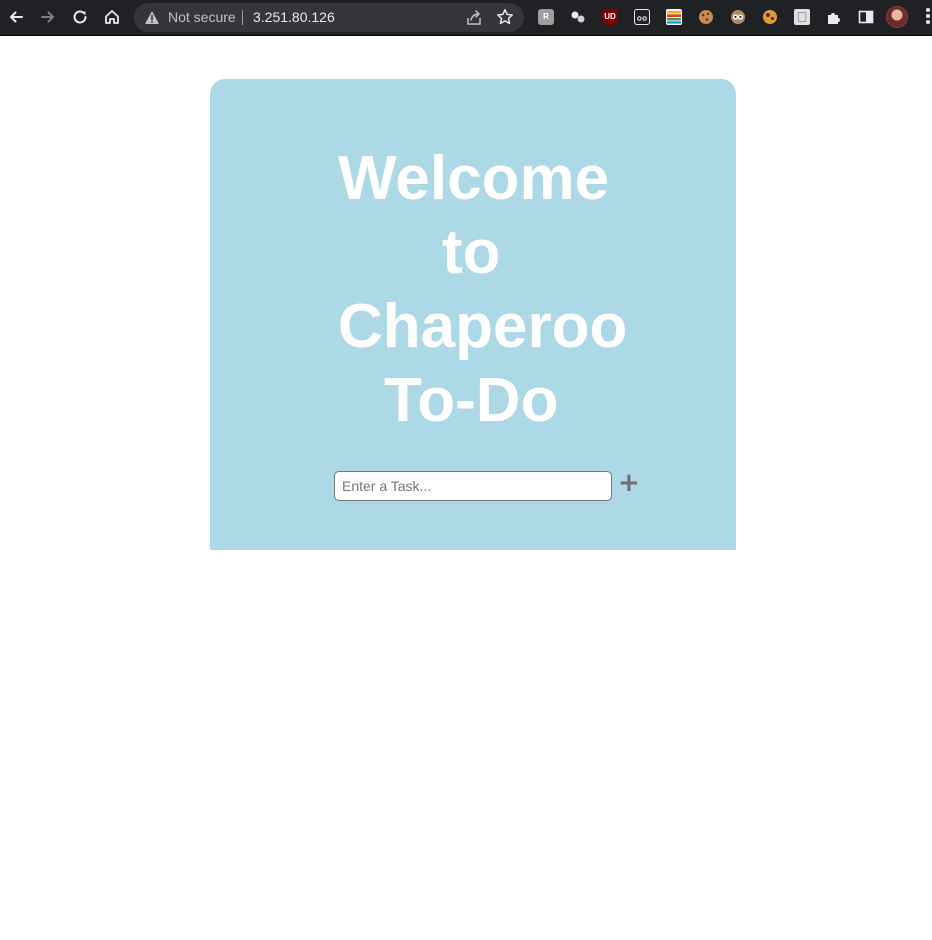 Image resolution: width=932 pixels, height=940 pixels. I want to click on home-button, so click(112, 17).